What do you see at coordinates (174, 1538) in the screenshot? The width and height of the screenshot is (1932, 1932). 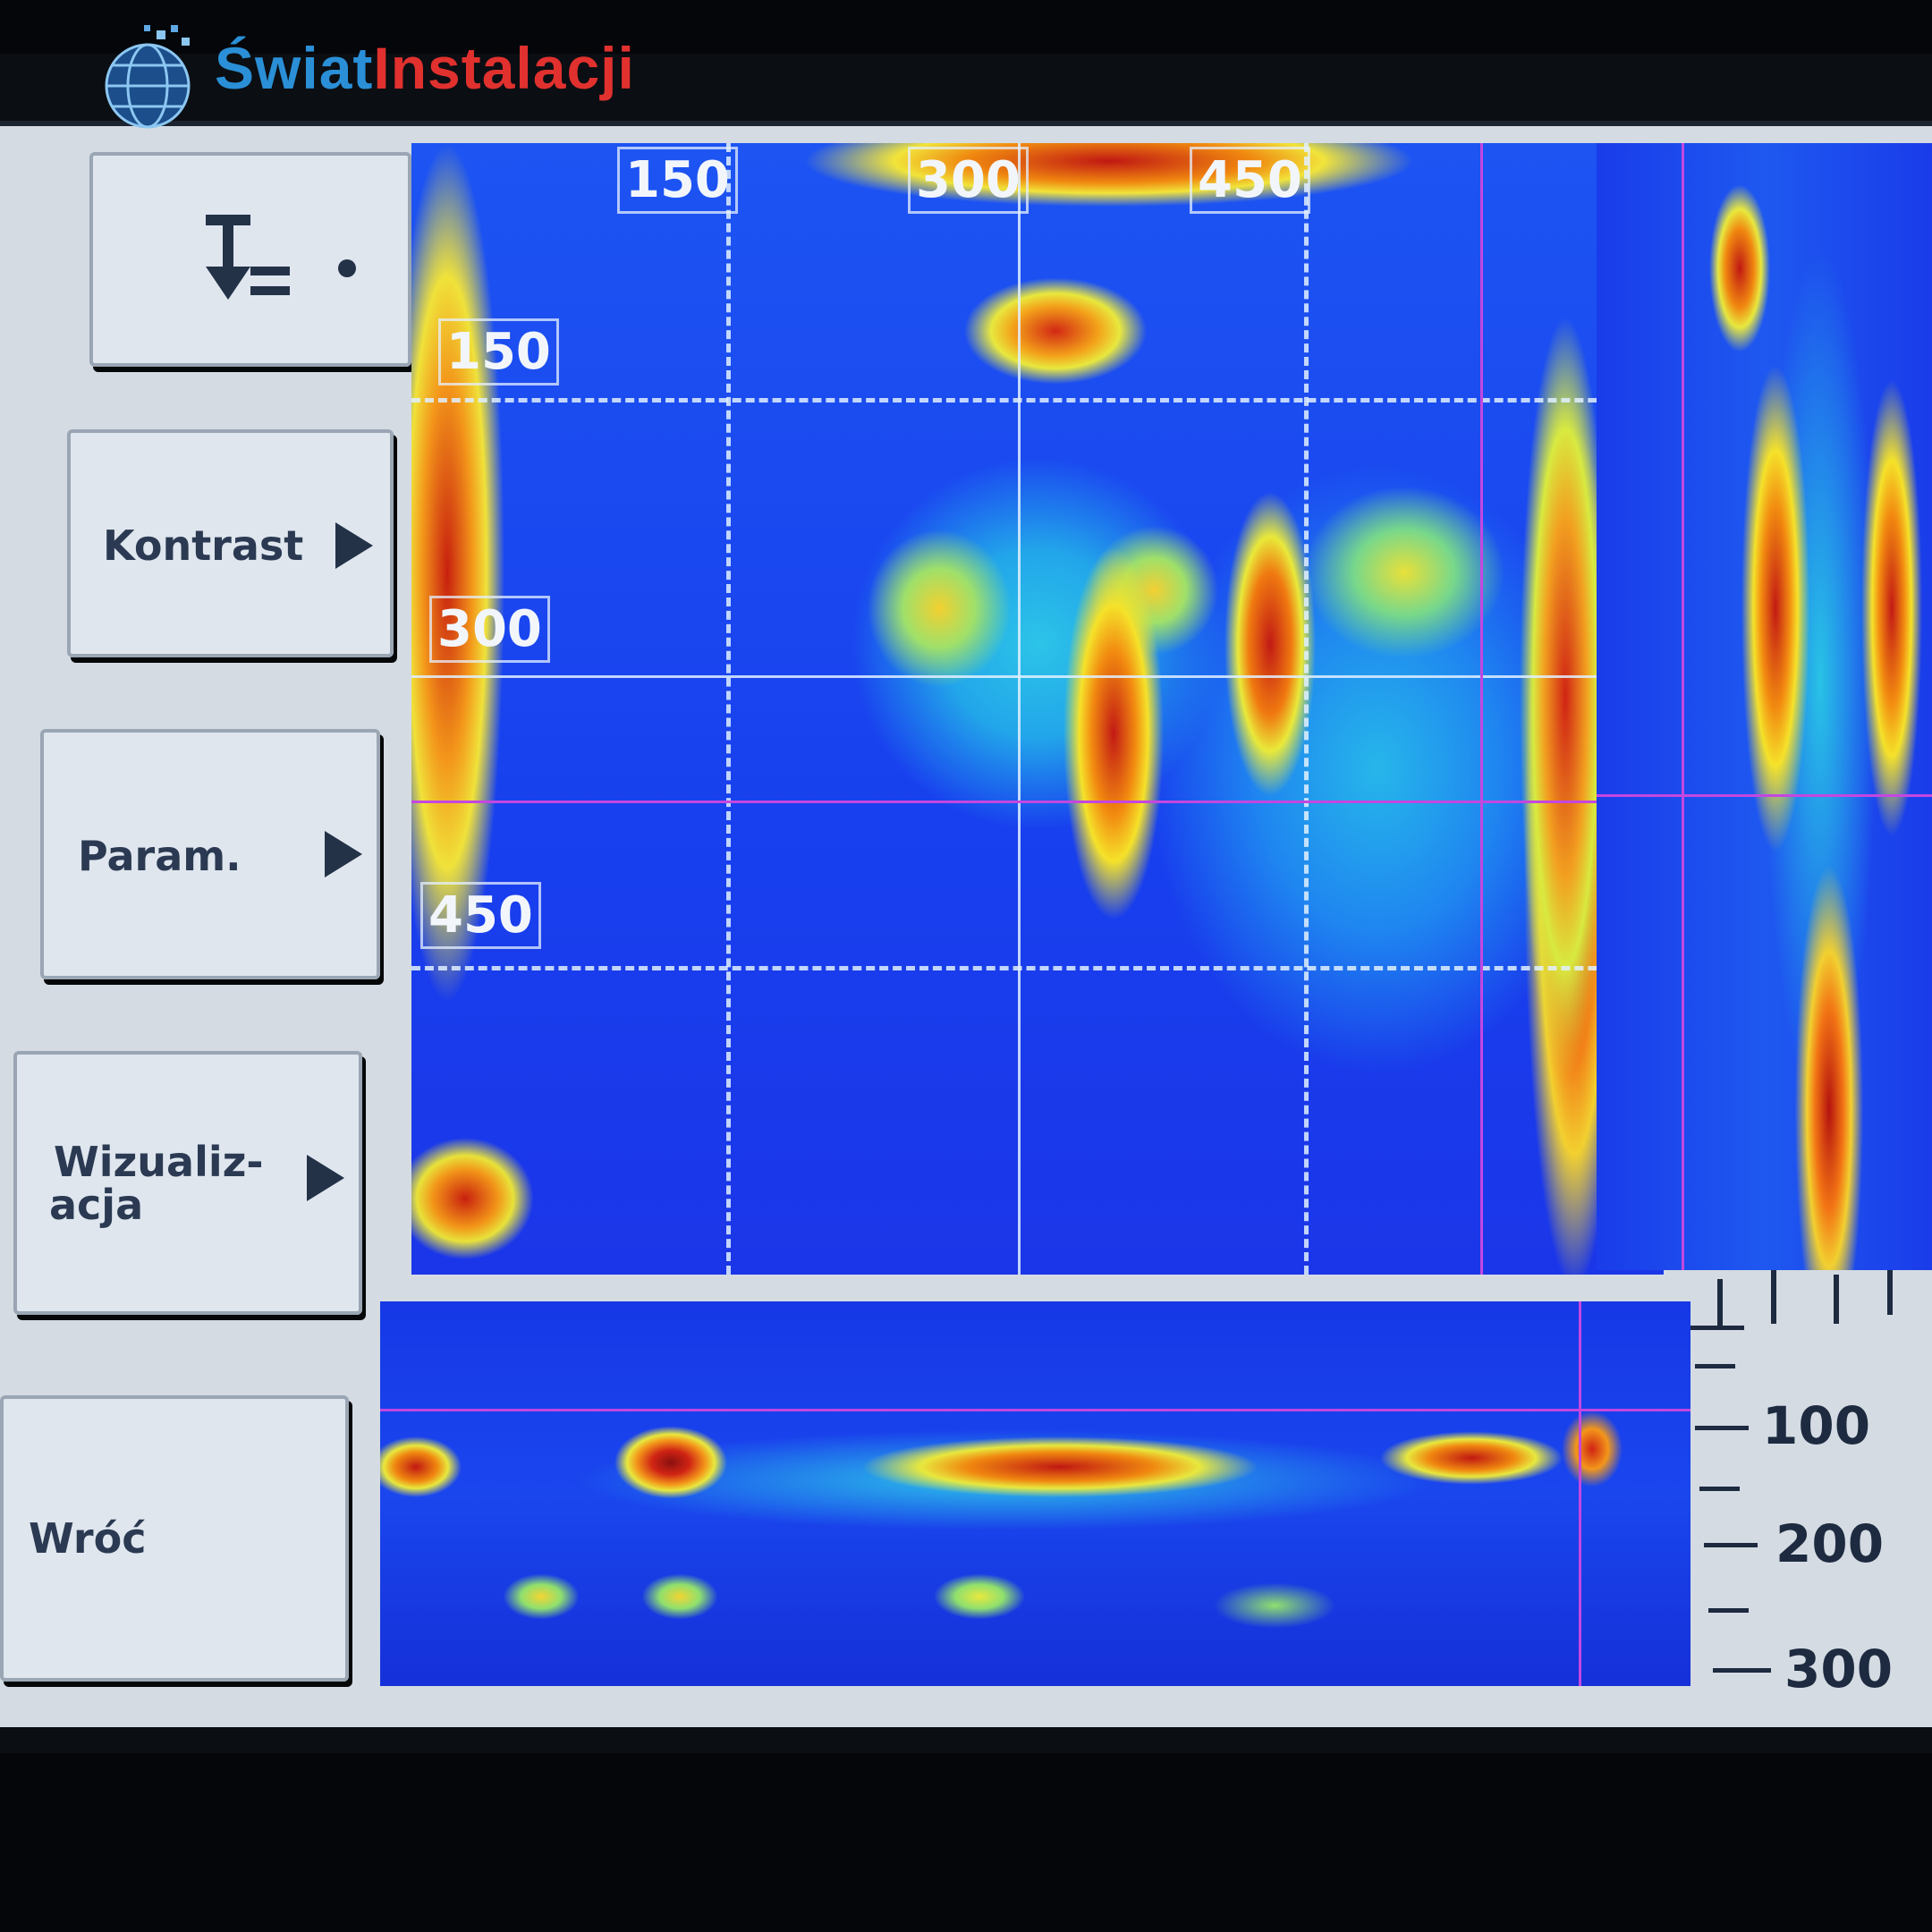 I see `back-button: Wróć` at bounding box center [174, 1538].